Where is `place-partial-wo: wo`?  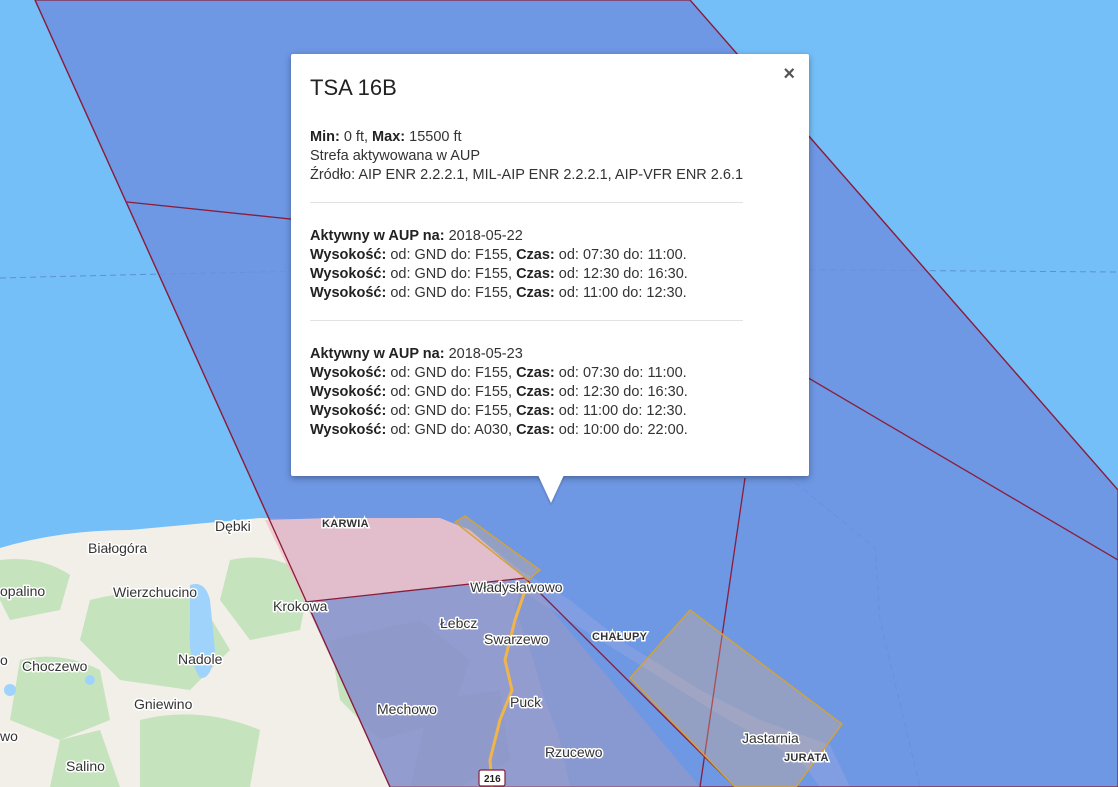
place-partial-wo: wo is located at coordinates (9, 736).